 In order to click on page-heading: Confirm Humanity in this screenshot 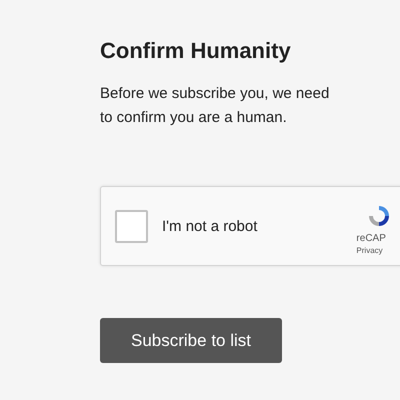, I will do `click(196, 51)`.